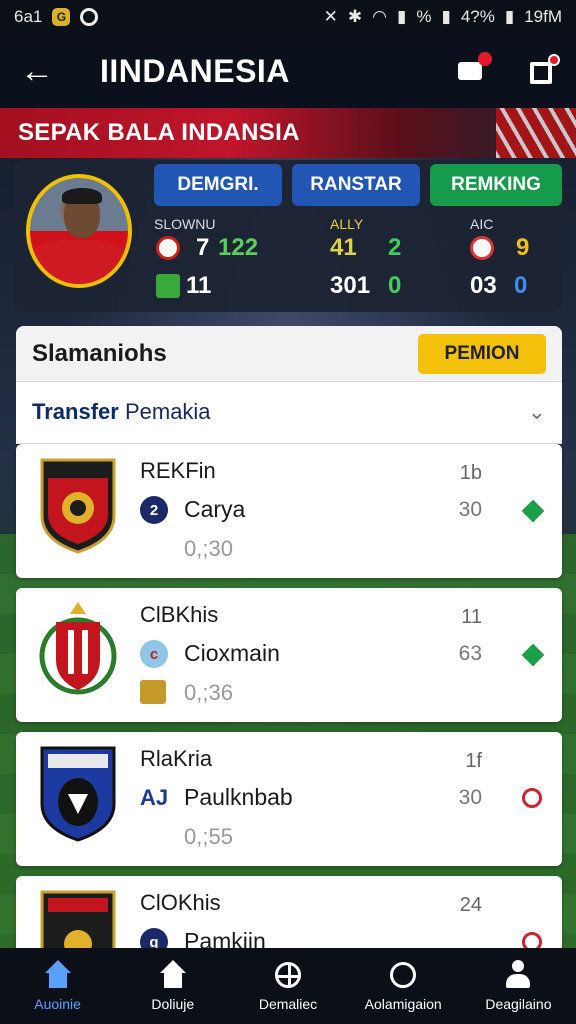  I want to click on time-text: 0,;36, so click(208, 692).